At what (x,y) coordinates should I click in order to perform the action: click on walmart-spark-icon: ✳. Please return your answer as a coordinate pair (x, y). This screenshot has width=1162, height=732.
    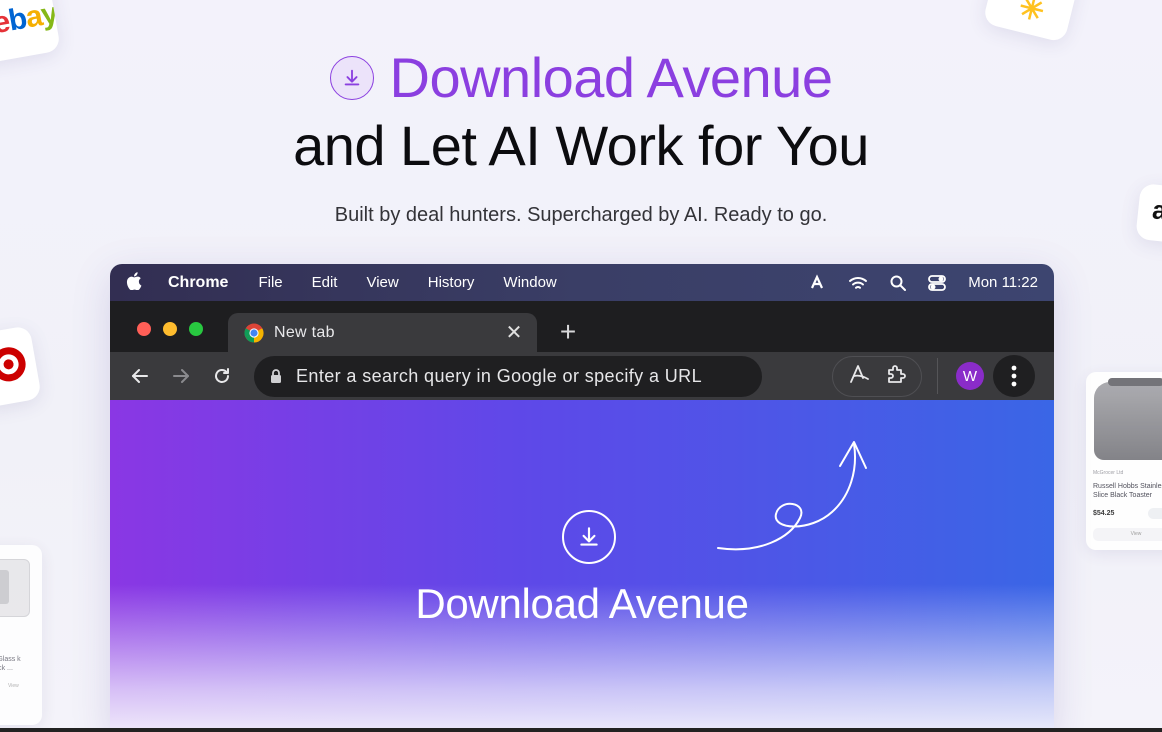
    Looking at the image, I should click on (1031, 14).